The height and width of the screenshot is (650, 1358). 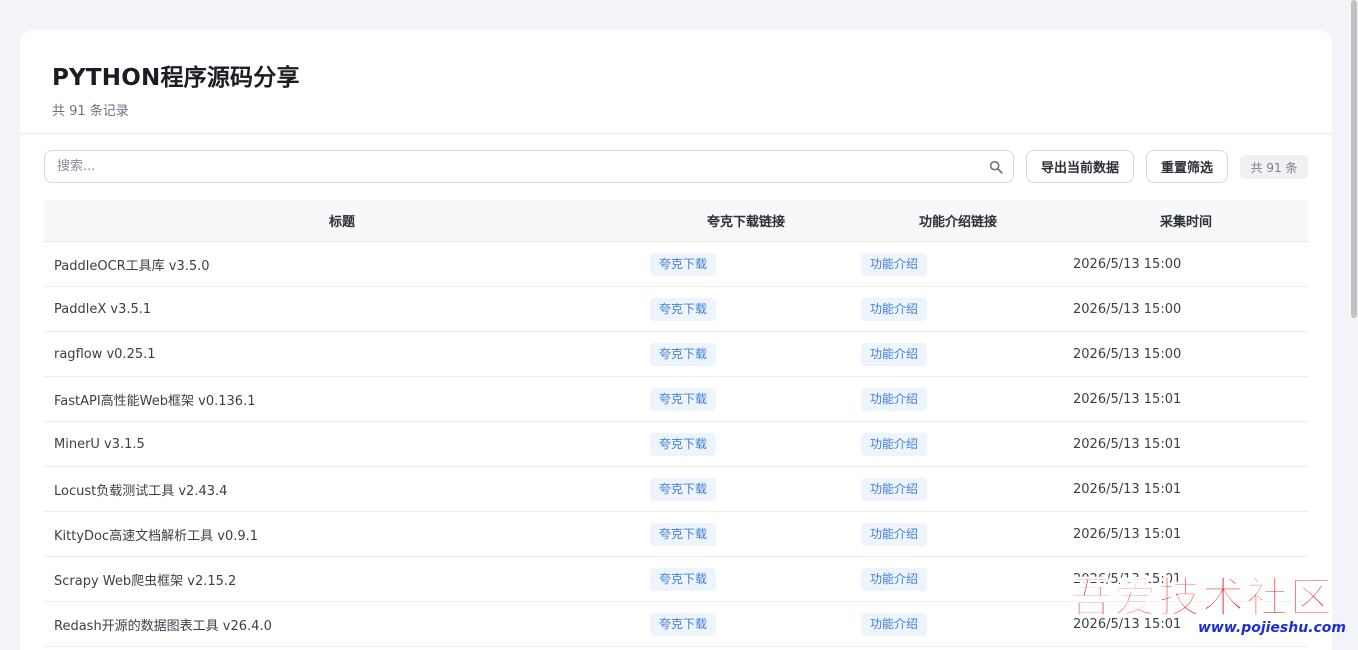 What do you see at coordinates (141, 491) in the screenshot?
I see `row-title: Locust负载测试工具 v2.43.4` at bounding box center [141, 491].